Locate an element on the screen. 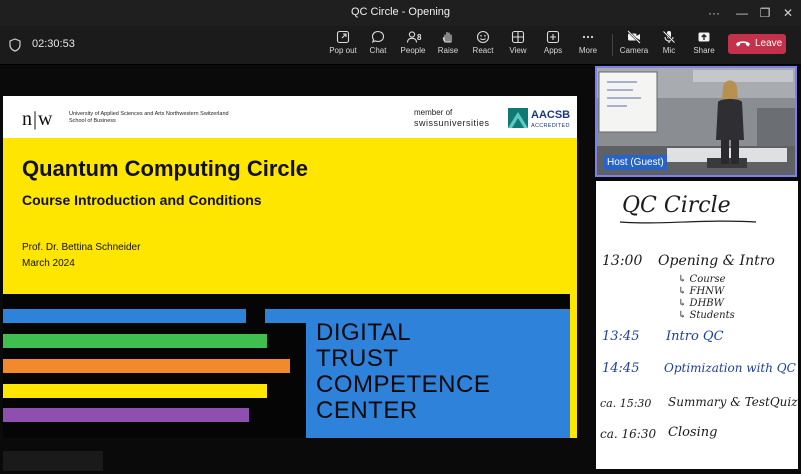  stripe-purple is located at coordinates (126, 415).